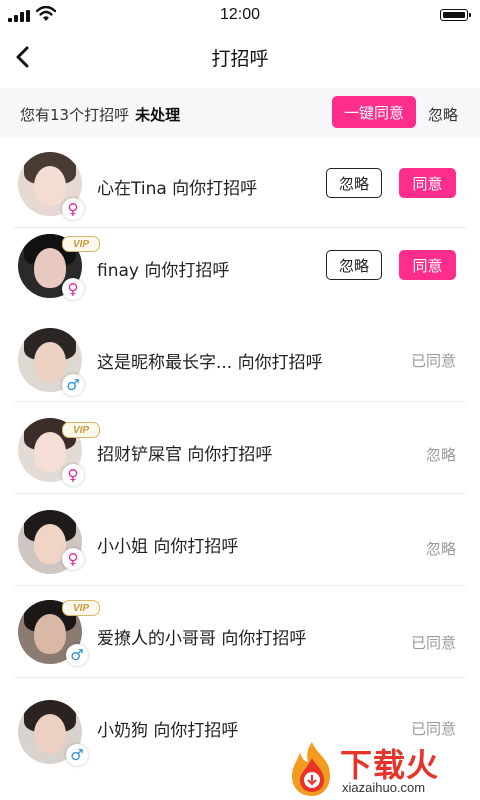 The image size is (480, 800). Describe the element at coordinates (240, 113) in the screenshot. I see `summary-bar: 您有13个打招呼 未处理 一键同意 忽略` at that location.